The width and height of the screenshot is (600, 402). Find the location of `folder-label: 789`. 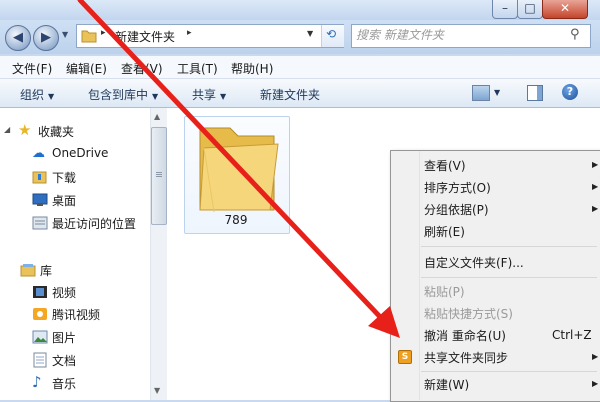

folder-label: 789 is located at coordinates (236, 220).